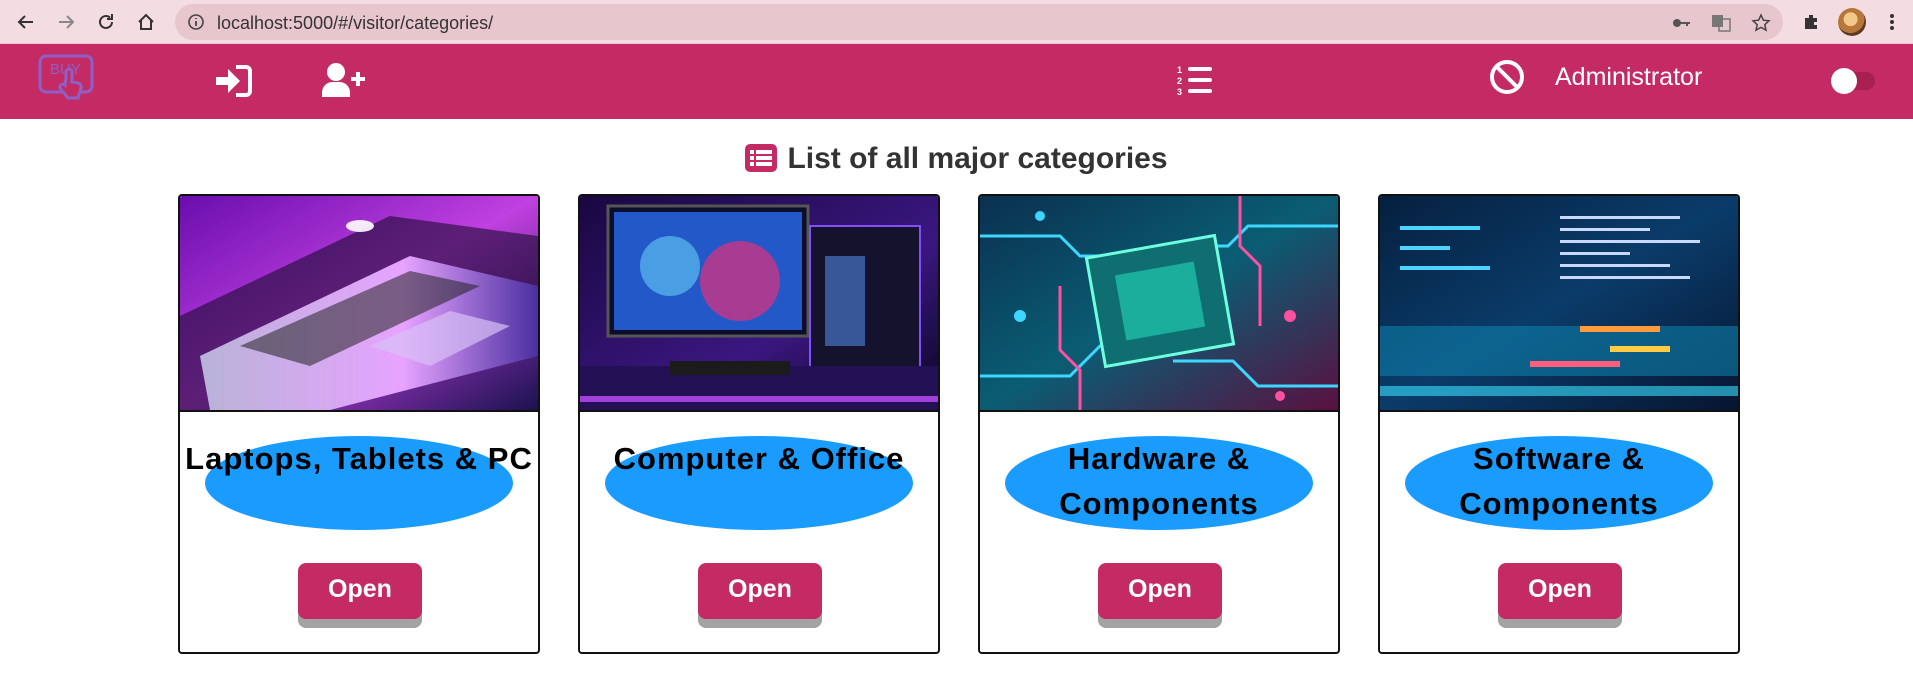  I want to click on category-card: Hardware & Components Open, so click(1159, 424).